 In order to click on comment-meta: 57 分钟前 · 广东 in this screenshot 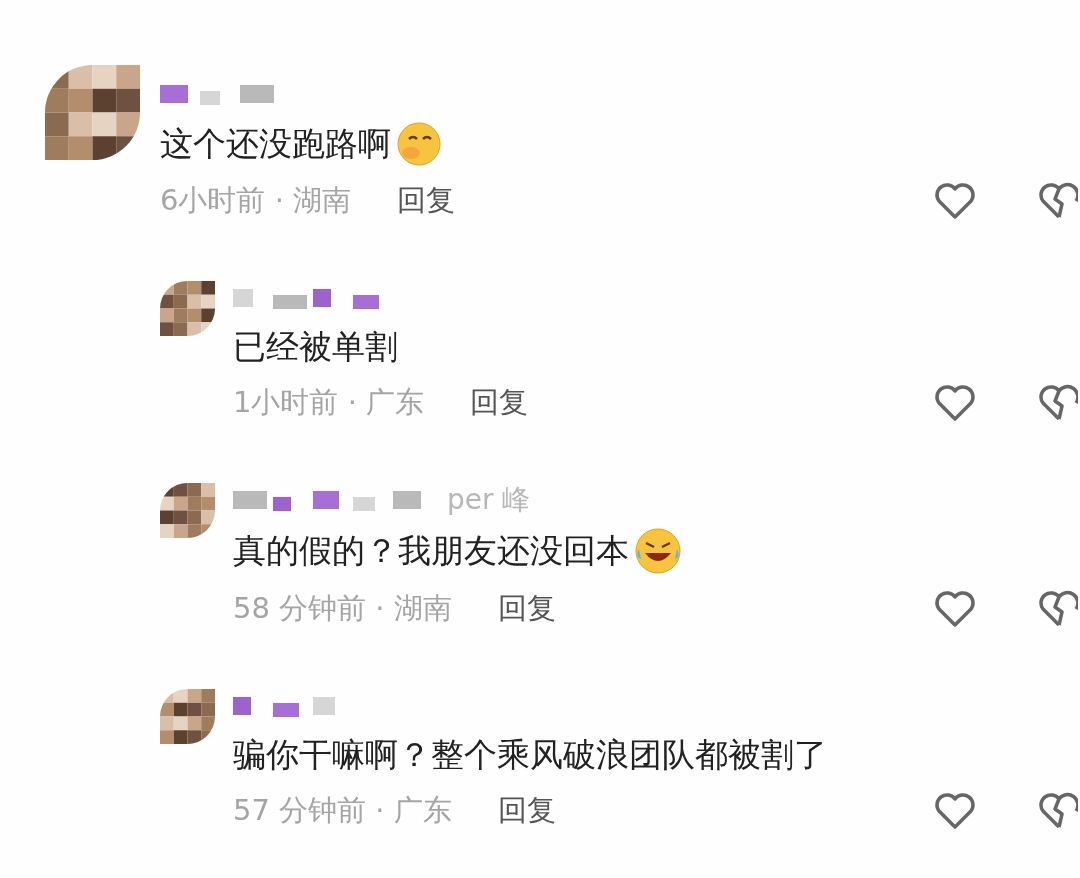, I will do `click(342, 810)`.